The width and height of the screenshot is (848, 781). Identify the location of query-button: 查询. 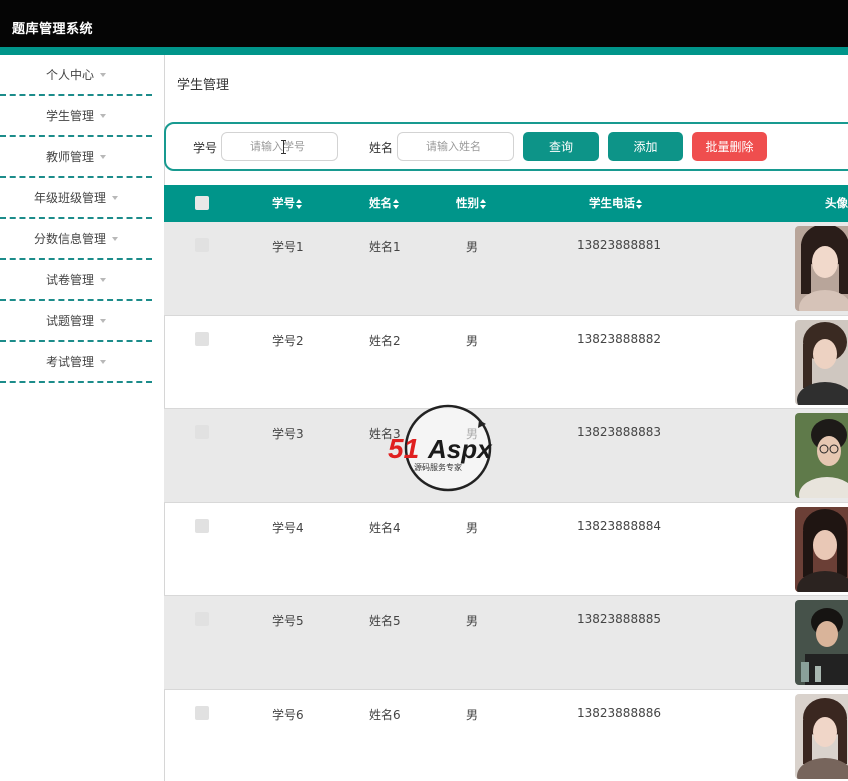
(561, 146).